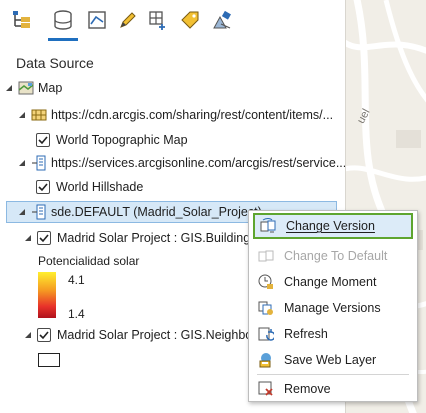  What do you see at coordinates (76, 280) in the screenshot?
I see `legend-max-value: 4.1` at bounding box center [76, 280].